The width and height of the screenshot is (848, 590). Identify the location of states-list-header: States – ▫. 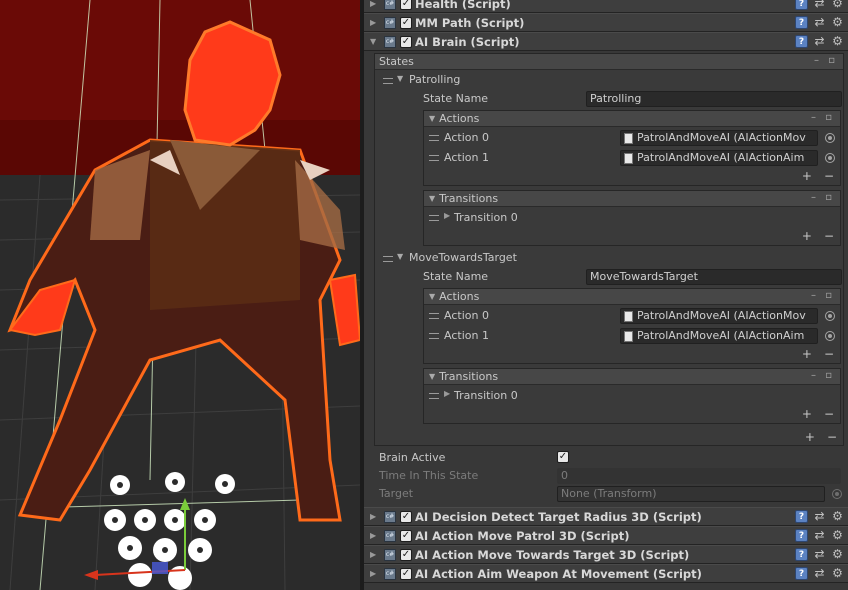
(609, 62).